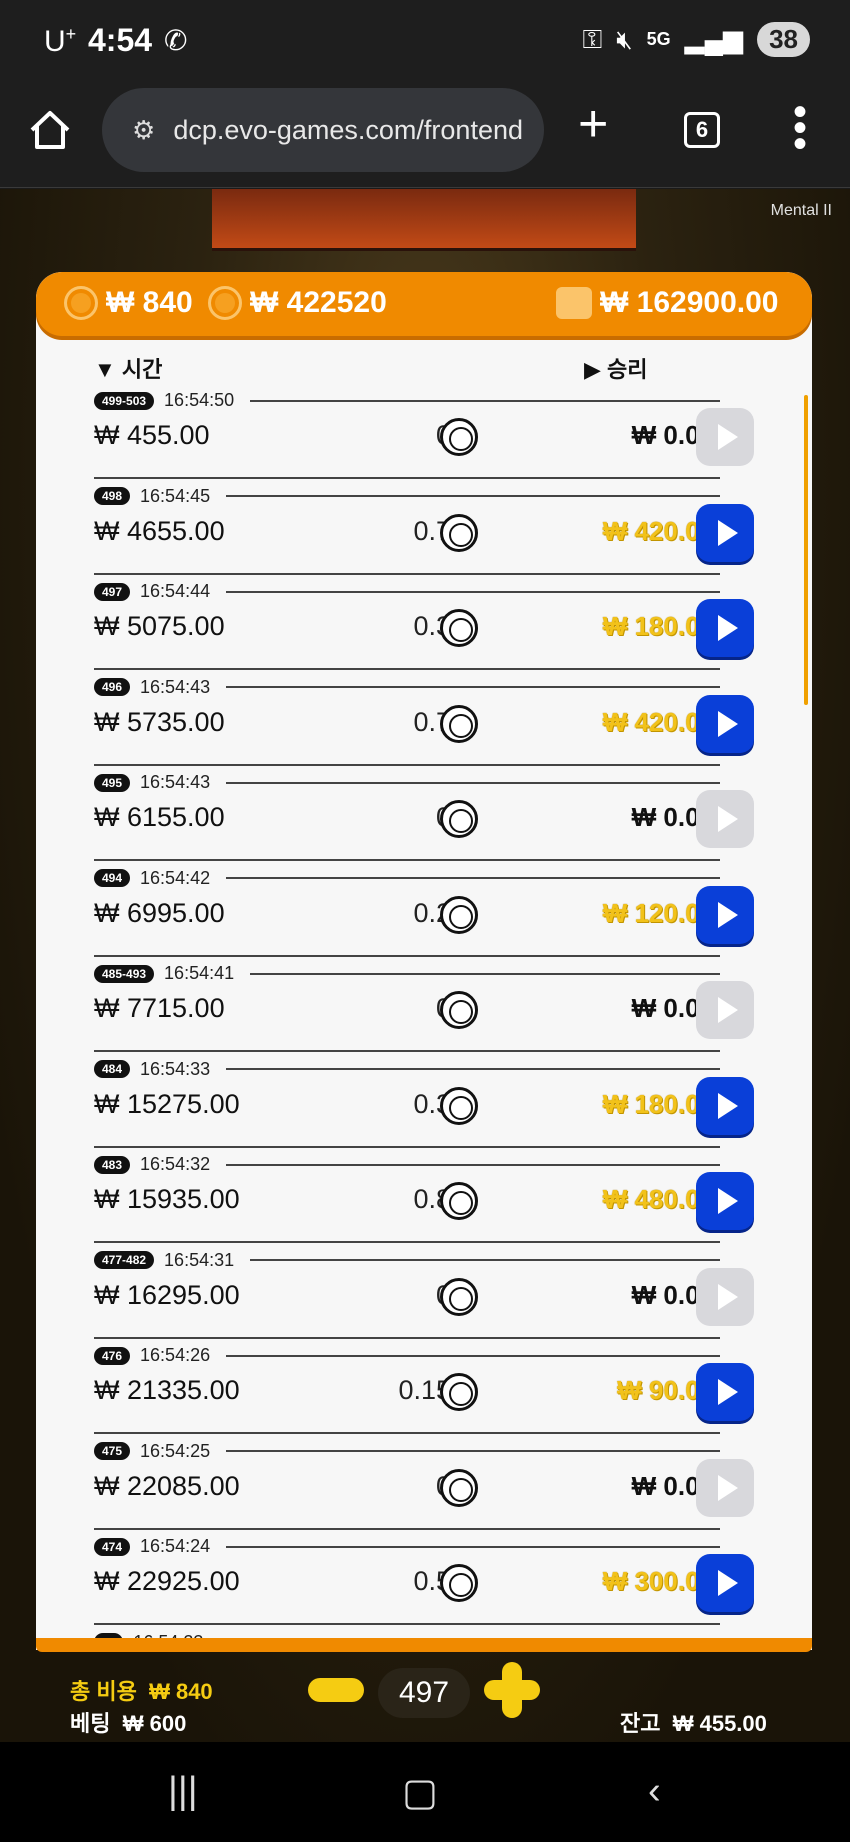 The height and width of the screenshot is (1842, 850). What do you see at coordinates (175, 686) in the screenshot?
I see `row-time: 16:54:43` at bounding box center [175, 686].